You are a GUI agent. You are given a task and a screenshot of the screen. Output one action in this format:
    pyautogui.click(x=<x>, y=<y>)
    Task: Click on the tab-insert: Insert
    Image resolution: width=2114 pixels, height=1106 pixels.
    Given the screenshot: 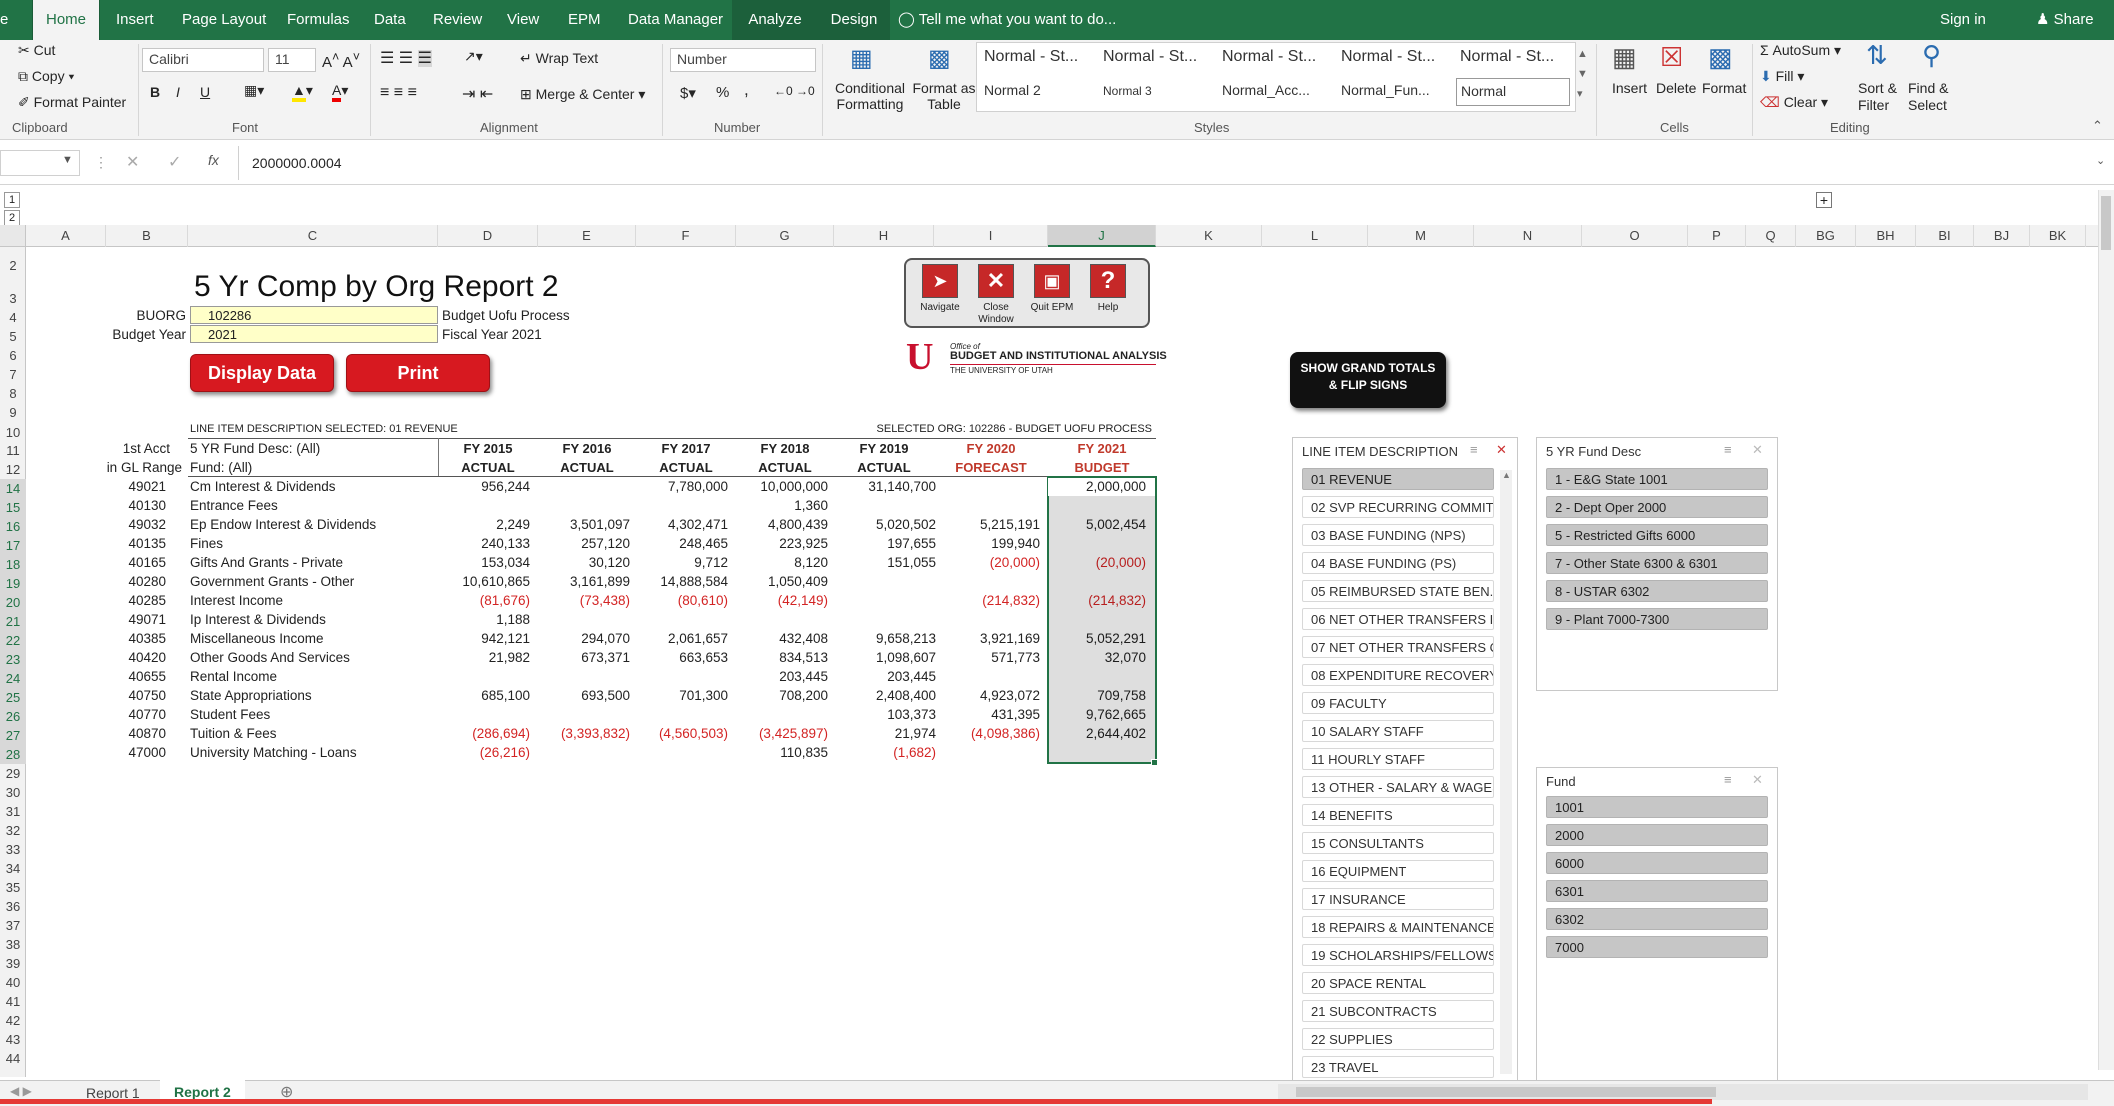 What is the action you would take?
    pyautogui.click(x=135, y=20)
    